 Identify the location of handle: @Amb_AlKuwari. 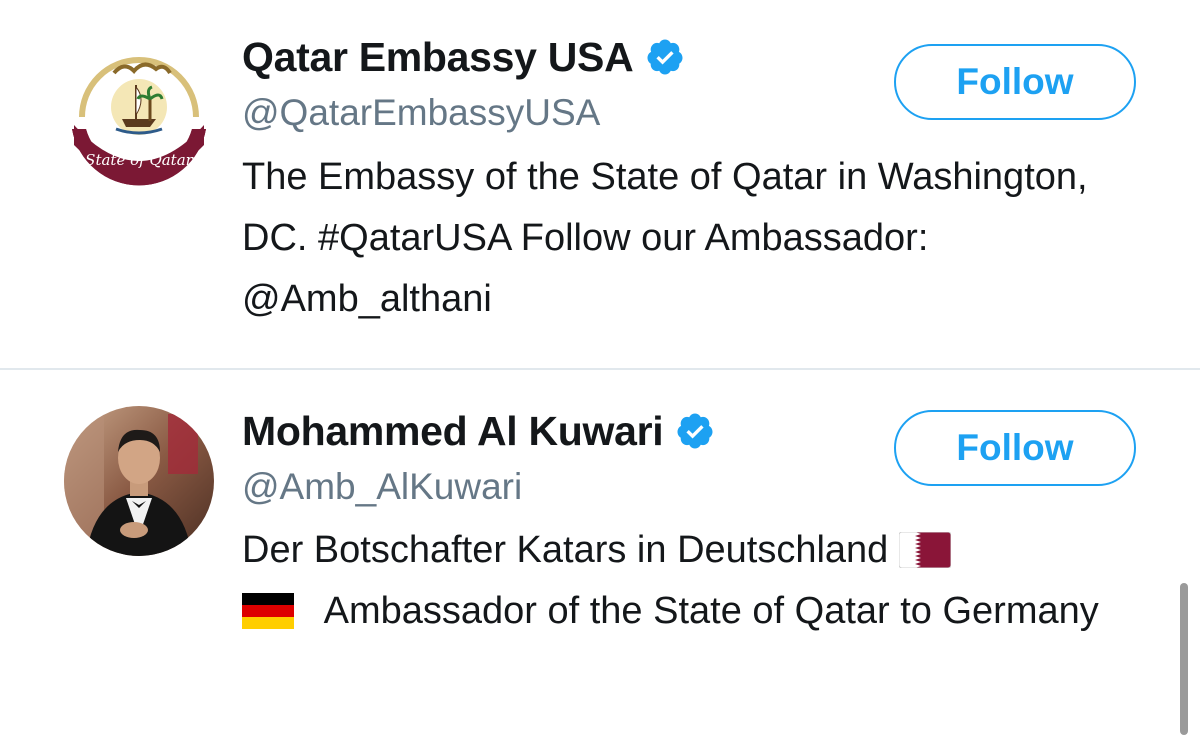
(382, 487).